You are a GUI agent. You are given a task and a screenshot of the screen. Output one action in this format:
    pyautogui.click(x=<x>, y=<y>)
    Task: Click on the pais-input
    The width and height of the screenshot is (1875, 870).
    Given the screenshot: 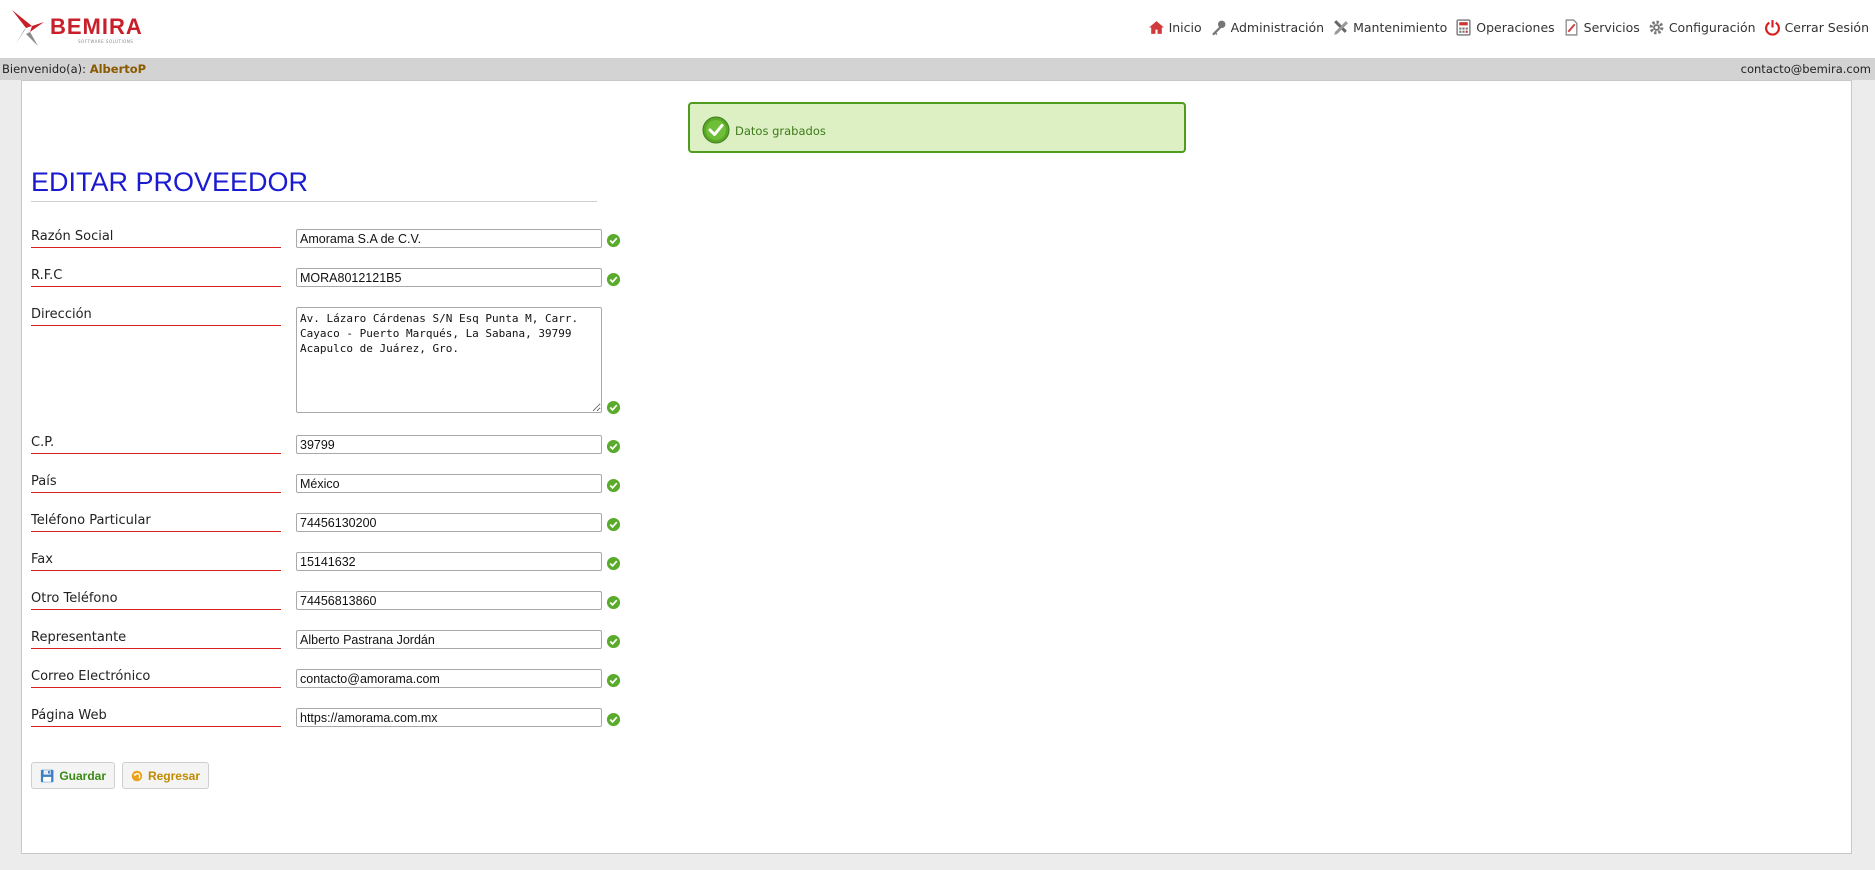 What is the action you would take?
    pyautogui.click(x=449, y=483)
    